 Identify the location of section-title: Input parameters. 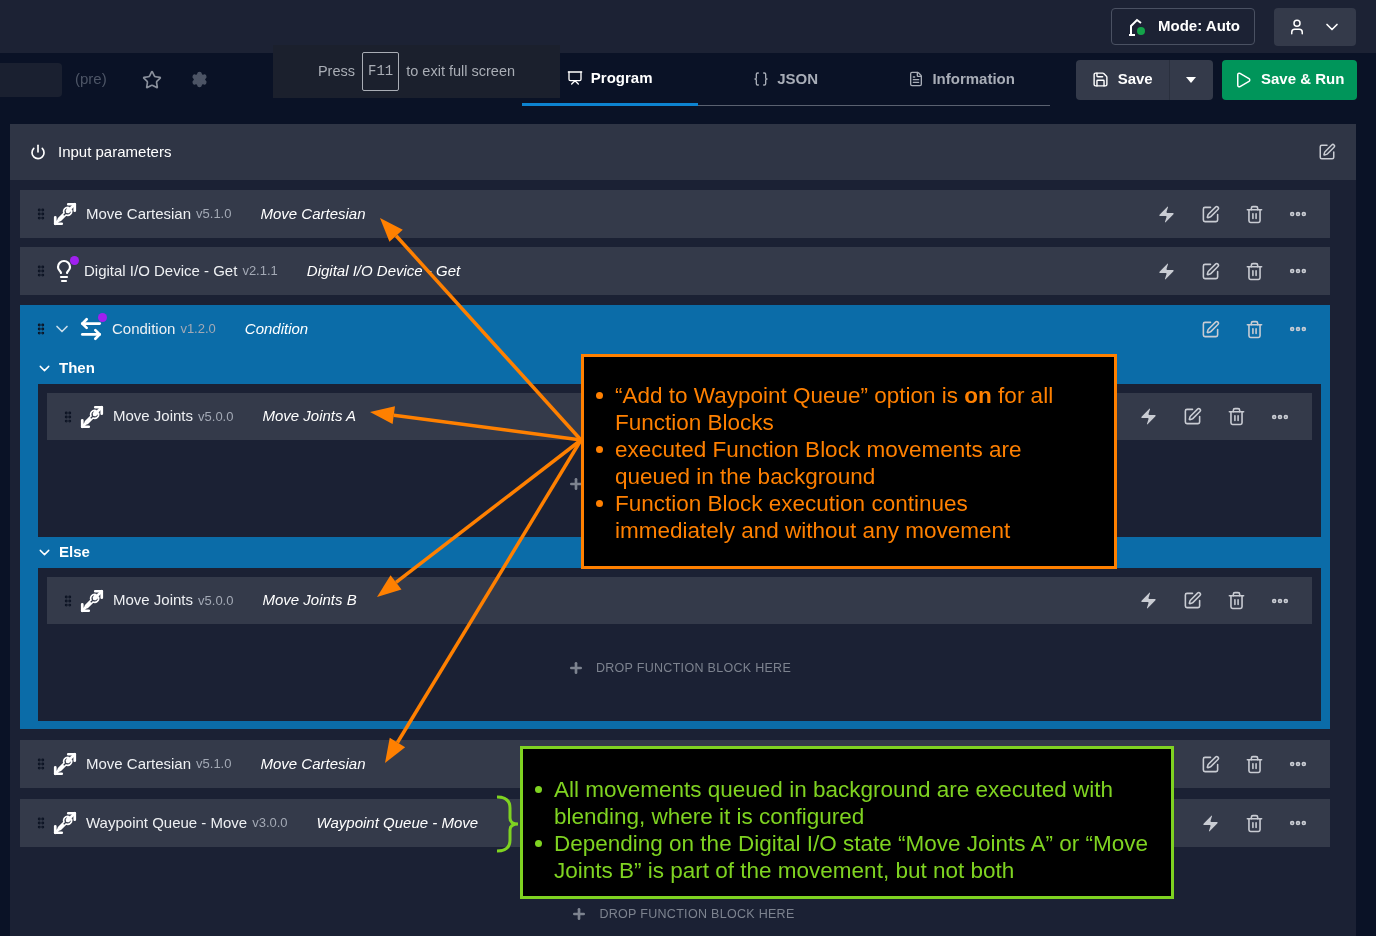
(115, 151).